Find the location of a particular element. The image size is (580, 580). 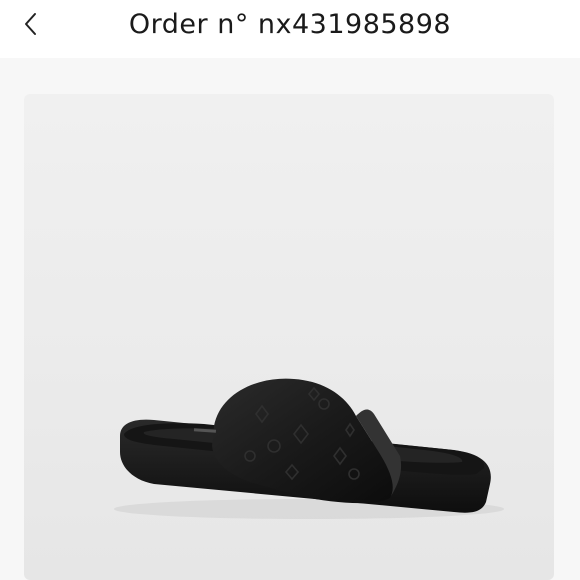

page-title: Order n° nx431985898 is located at coordinates (290, 24).